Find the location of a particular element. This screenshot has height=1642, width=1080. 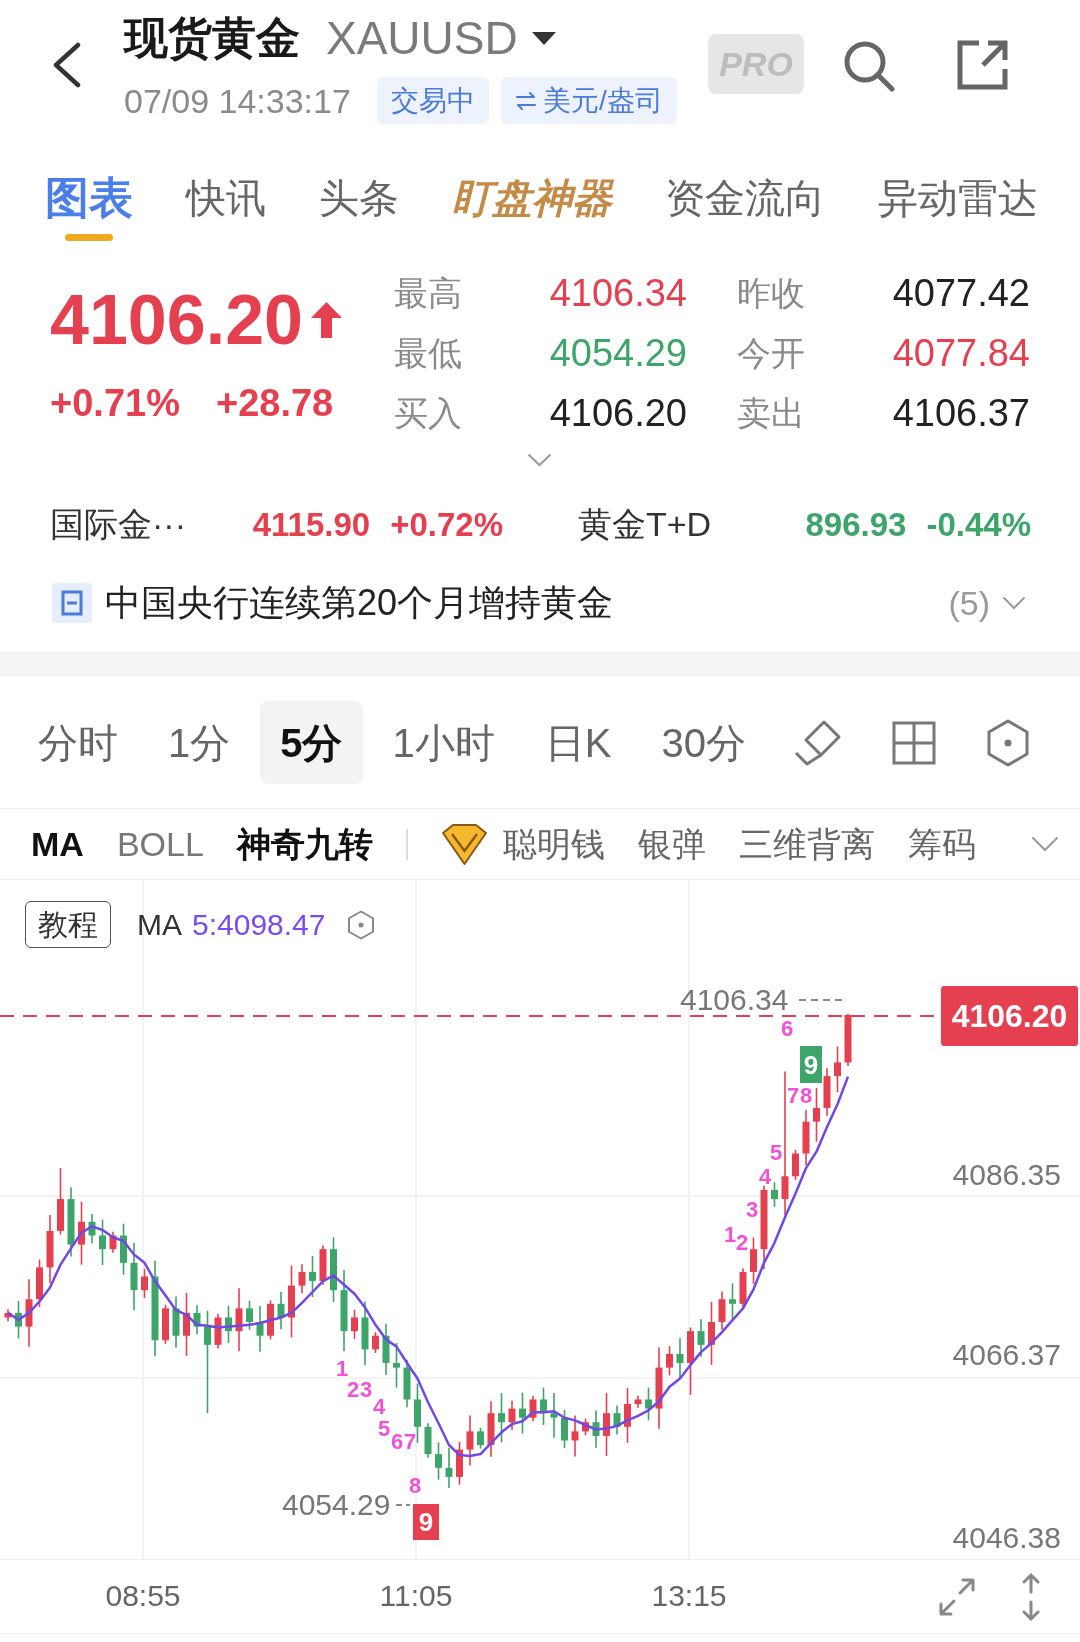

stat-value: 4077.42 is located at coordinates (961, 293).